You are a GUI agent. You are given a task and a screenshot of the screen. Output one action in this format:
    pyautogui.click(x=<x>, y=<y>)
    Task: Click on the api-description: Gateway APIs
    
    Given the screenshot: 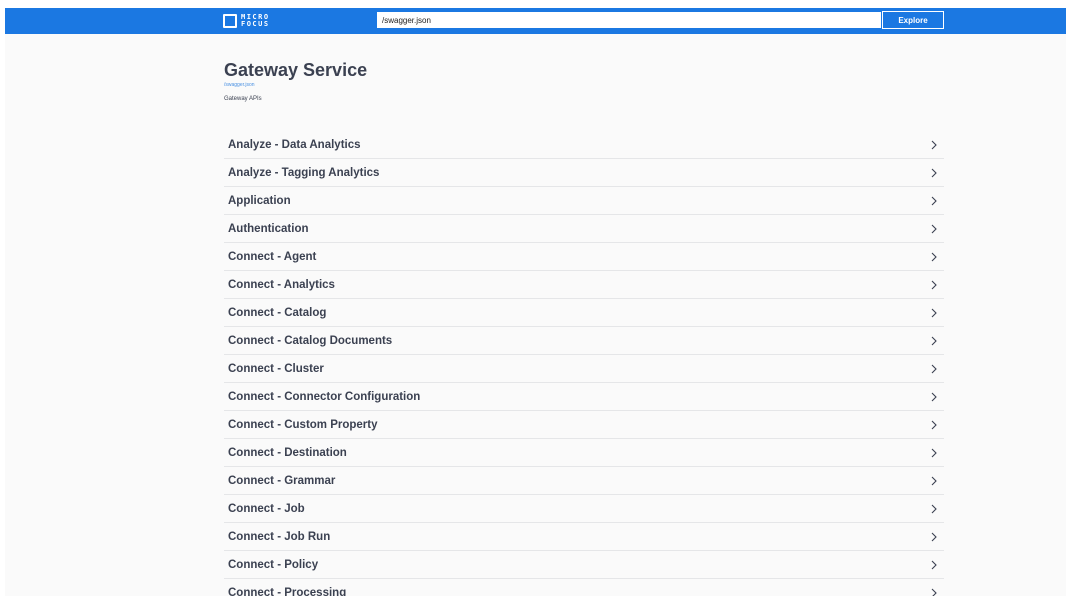 What is the action you would take?
    pyautogui.click(x=243, y=99)
    